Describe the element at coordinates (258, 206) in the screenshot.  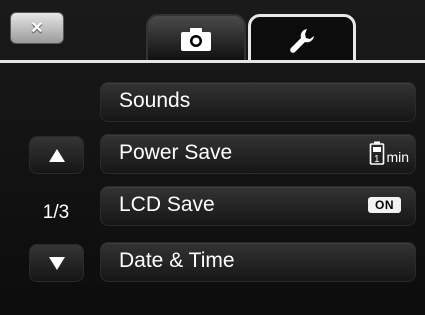
I see `menu-item-lcd-save: LCD Save ON` at that location.